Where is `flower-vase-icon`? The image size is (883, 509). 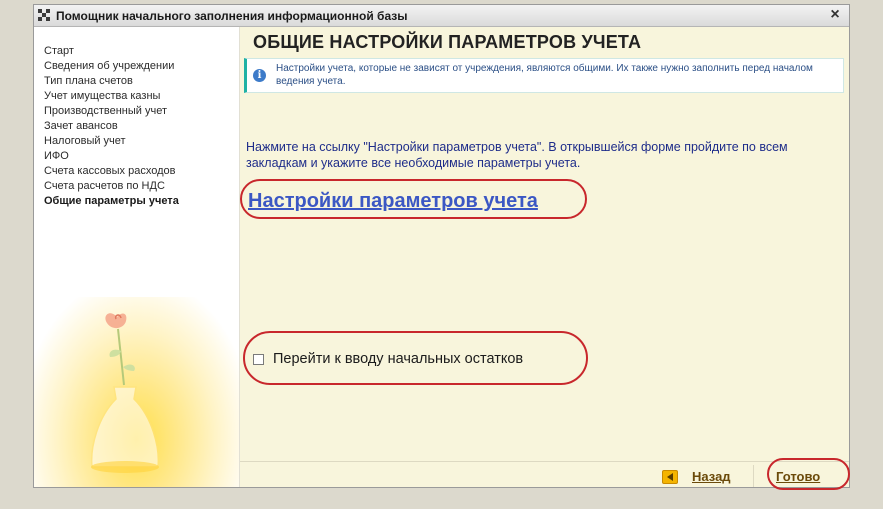
flower-vase-icon is located at coordinates (125, 393).